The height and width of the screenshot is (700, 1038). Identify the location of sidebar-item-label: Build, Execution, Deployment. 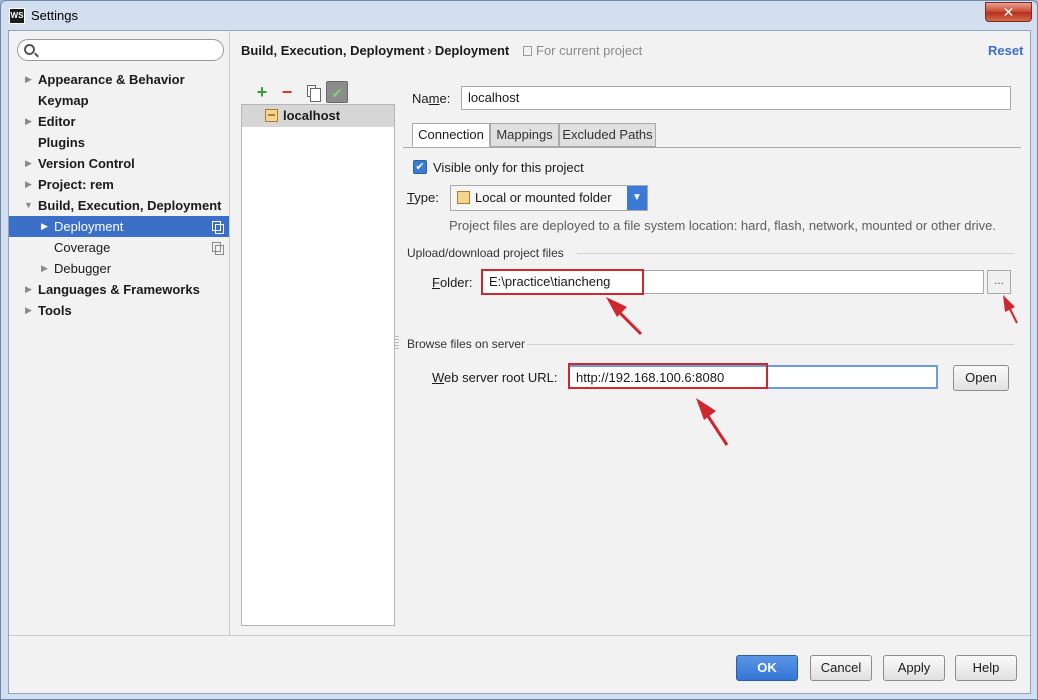
(130, 205).